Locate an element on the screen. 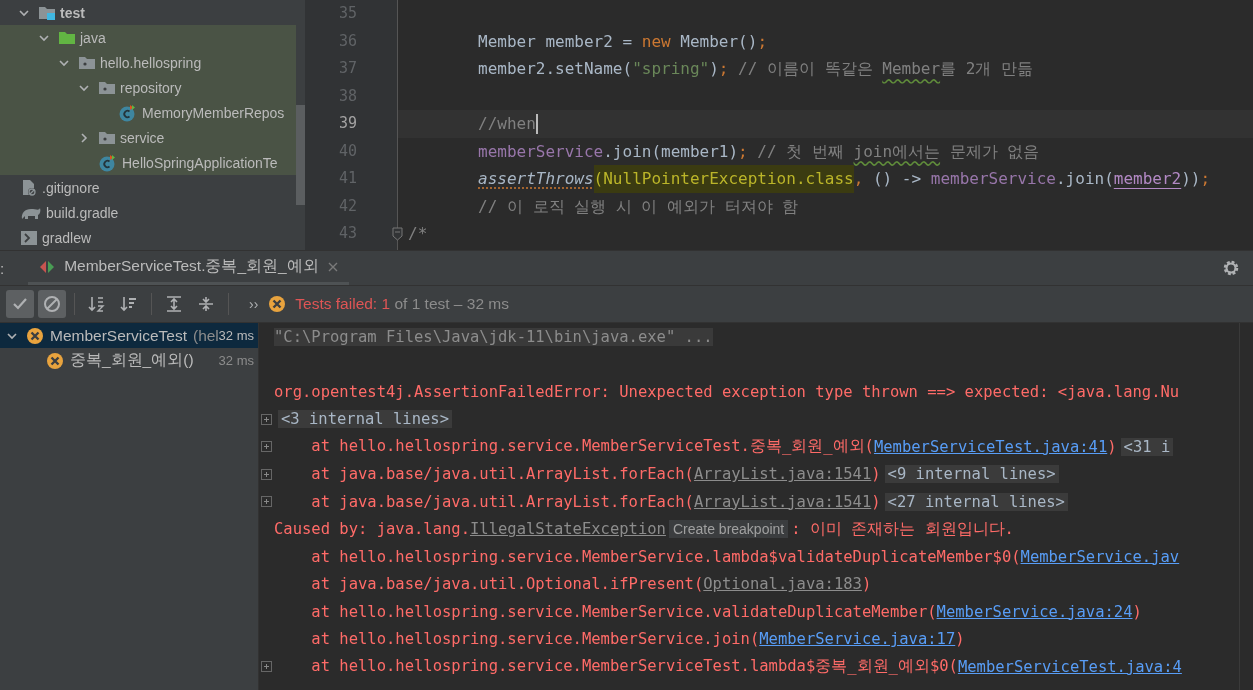 This screenshot has width=1253, height=690. collapse-all-icon is located at coordinates (206, 304).